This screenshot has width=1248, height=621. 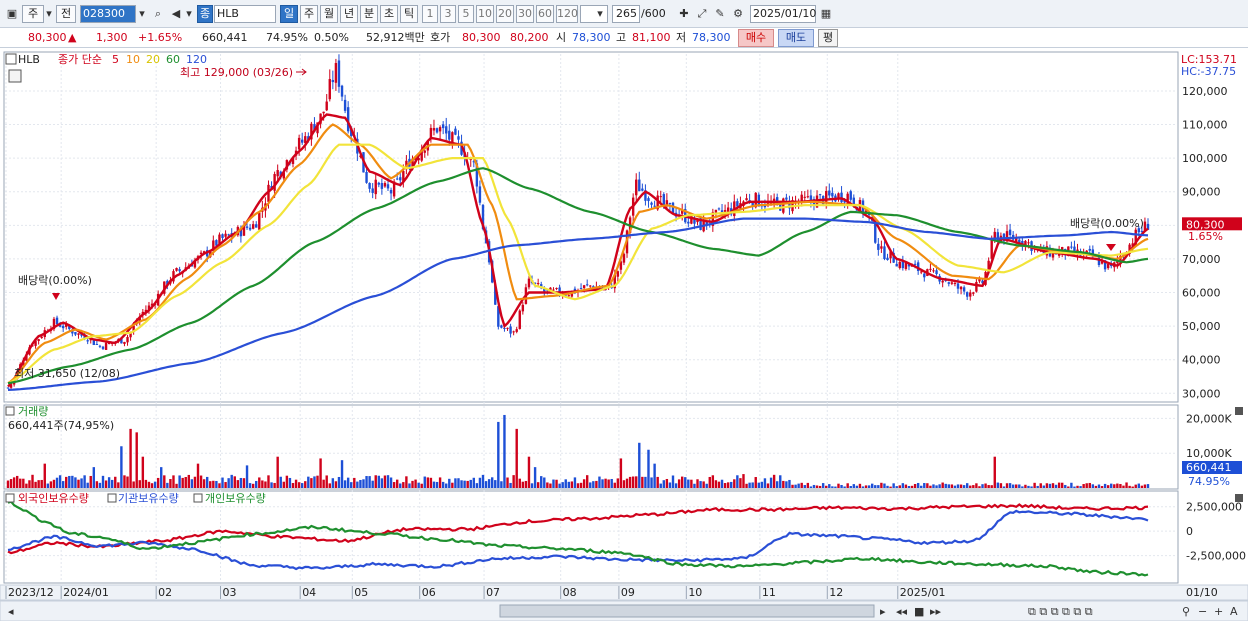 I want to click on stop-icon: ■, so click(x=919, y=611).